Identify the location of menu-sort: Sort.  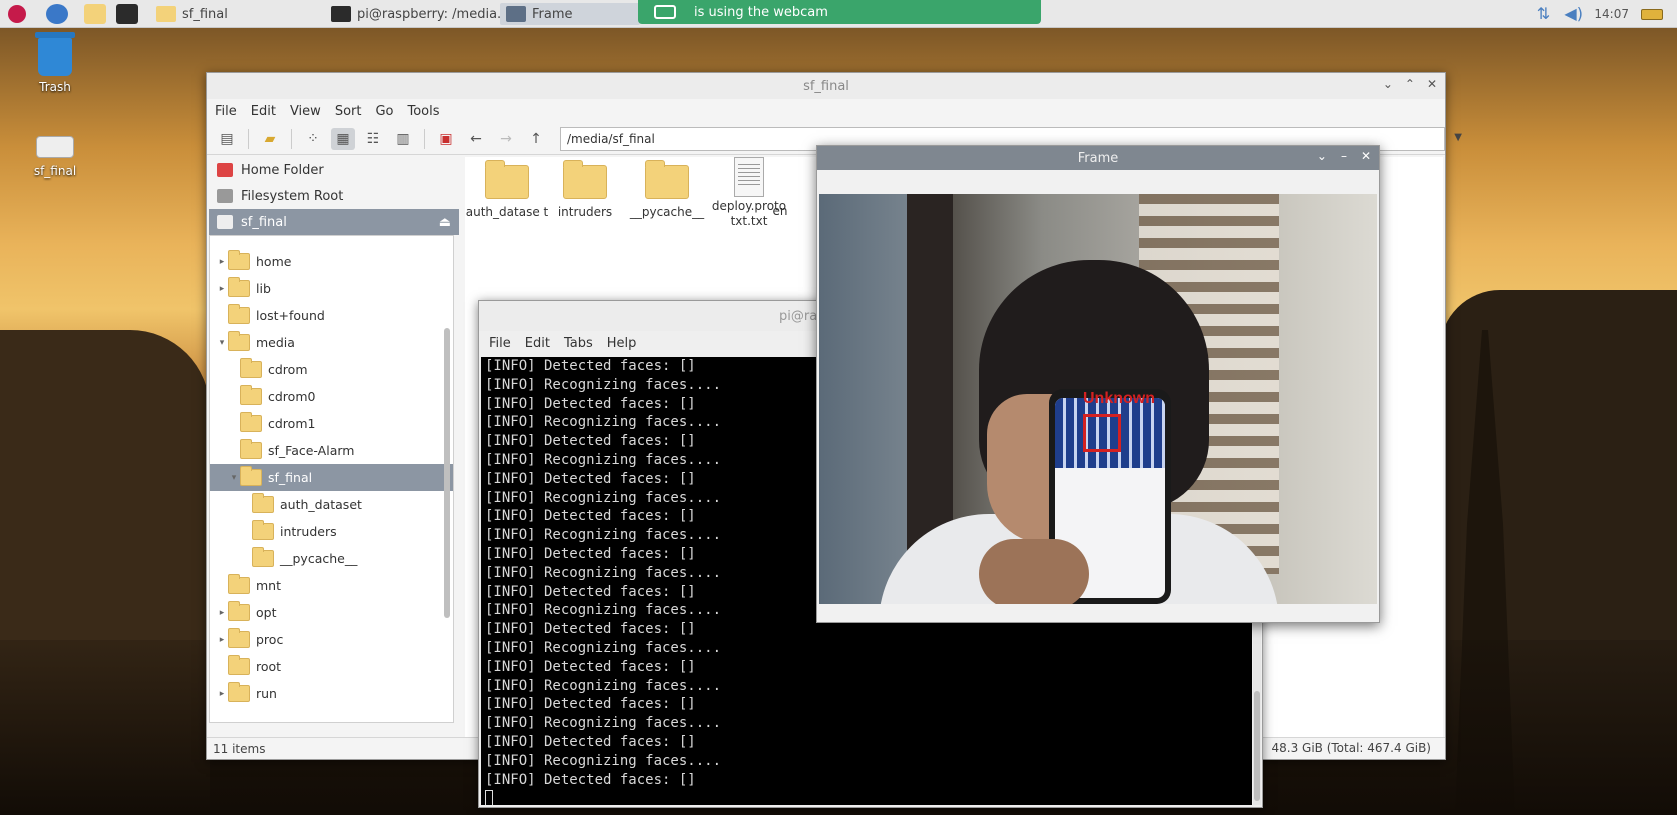
(348, 111).